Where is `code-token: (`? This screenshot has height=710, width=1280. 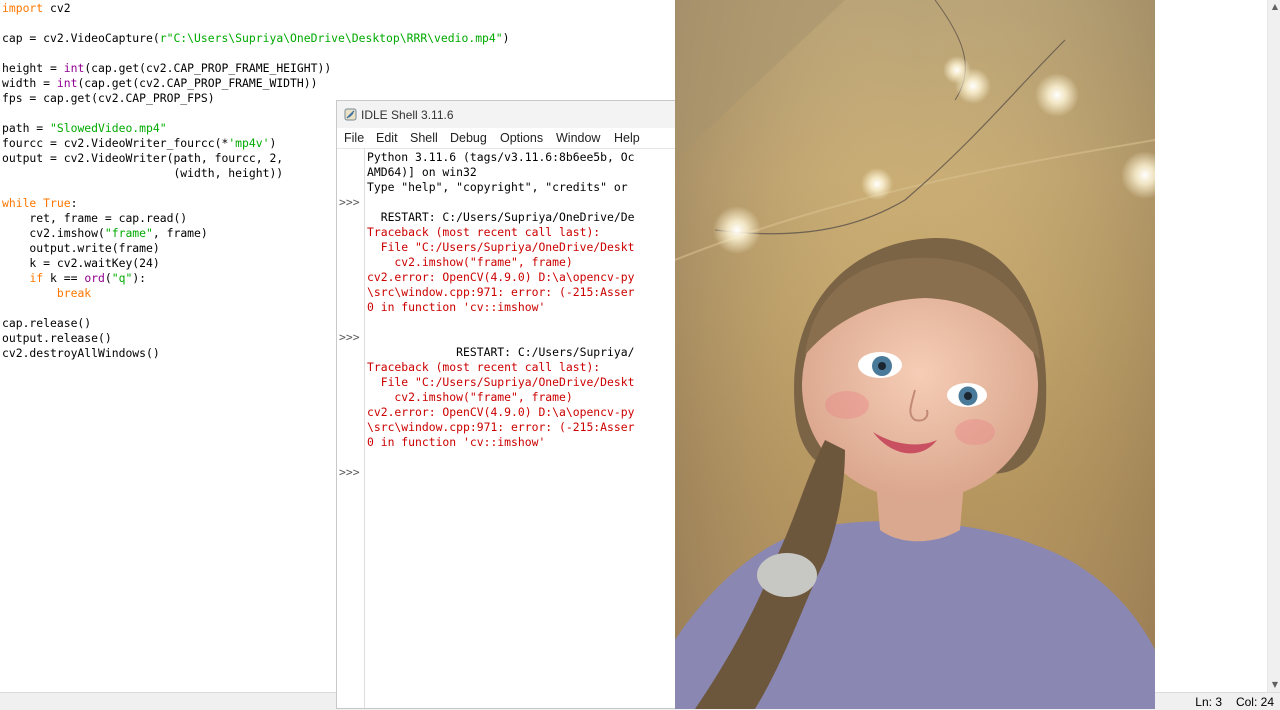 code-token: ( is located at coordinates (108, 278).